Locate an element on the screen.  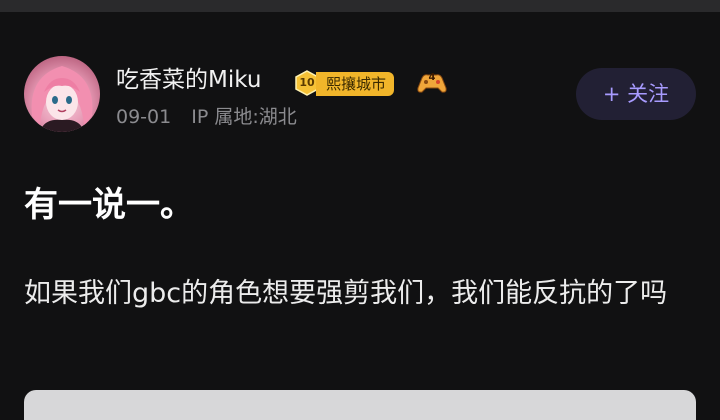
post-title: 有一说一。 is located at coordinates (109, 205).